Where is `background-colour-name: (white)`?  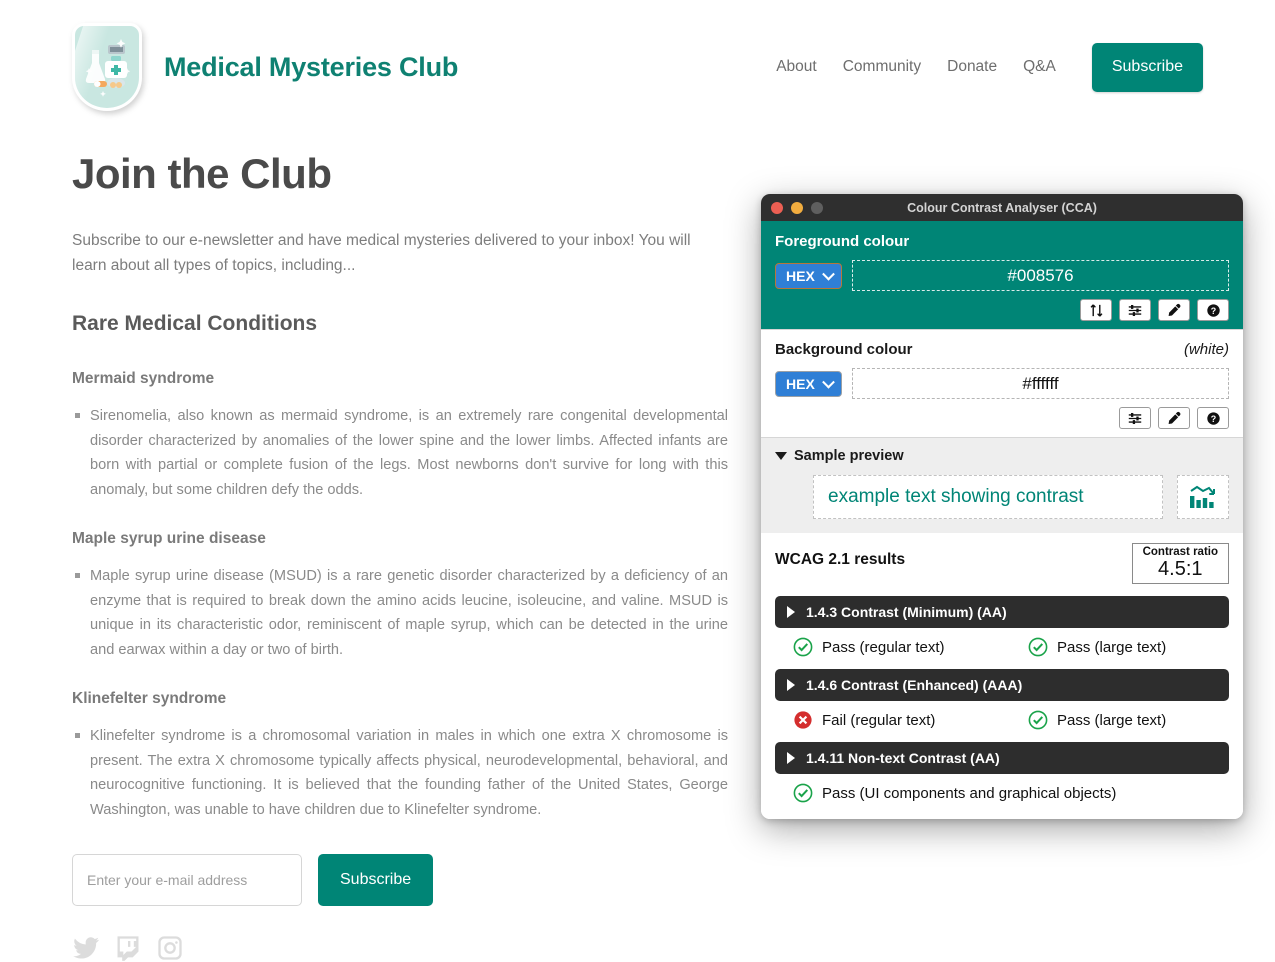 background-colour-name: (white) is located at coordinates (1206, 349).